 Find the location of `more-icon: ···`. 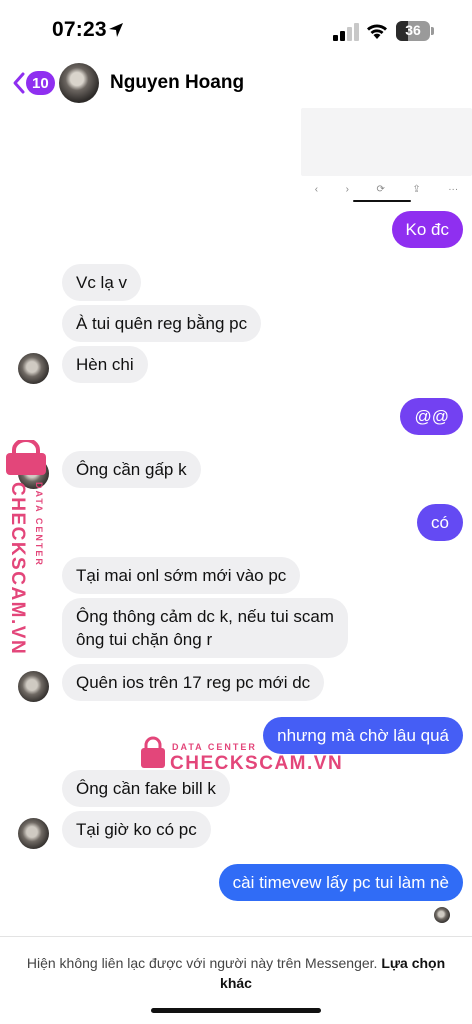

more-icon: ··· is located at coordinates (453, 189).